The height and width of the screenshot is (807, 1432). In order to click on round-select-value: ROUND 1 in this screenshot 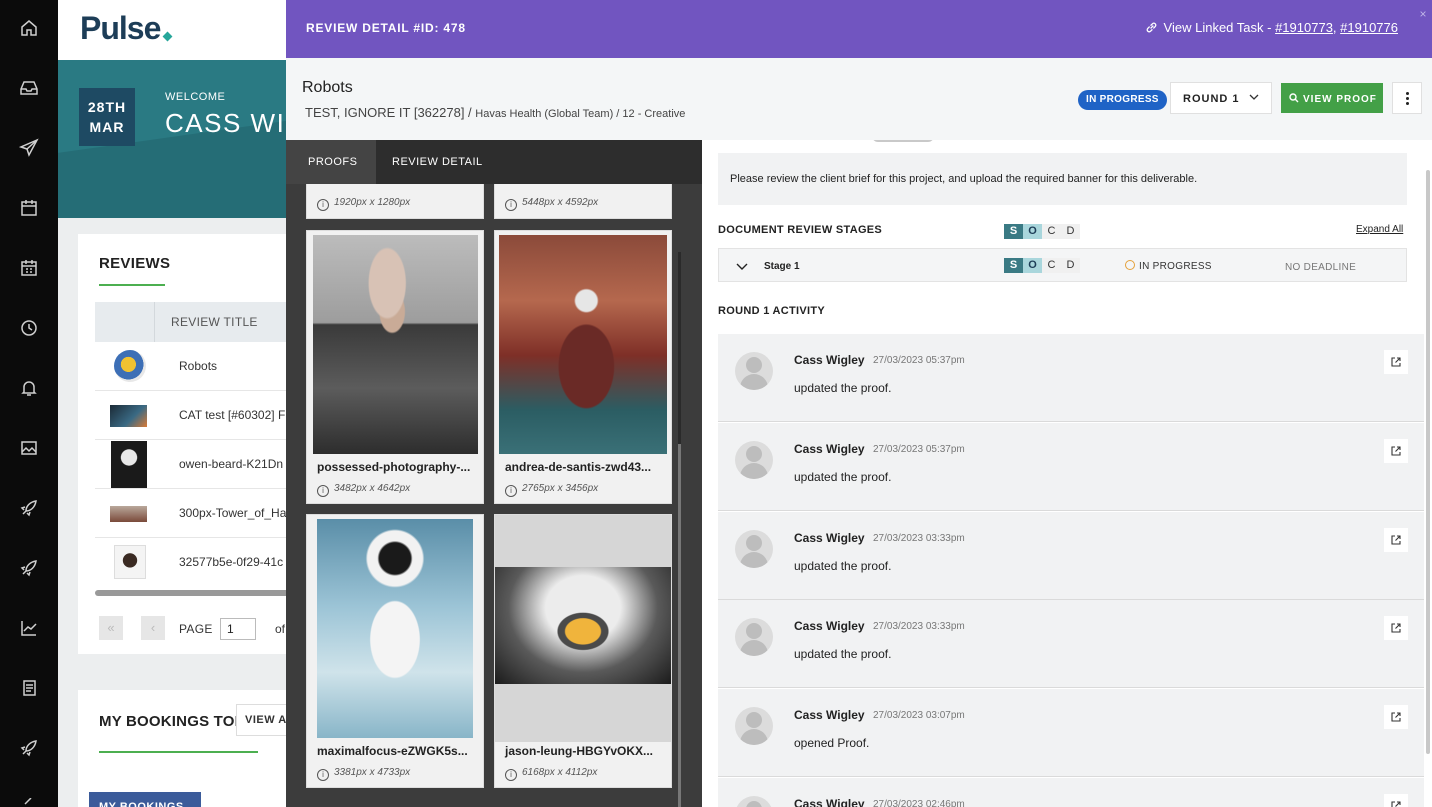, I will do `click(1211, 99)`.